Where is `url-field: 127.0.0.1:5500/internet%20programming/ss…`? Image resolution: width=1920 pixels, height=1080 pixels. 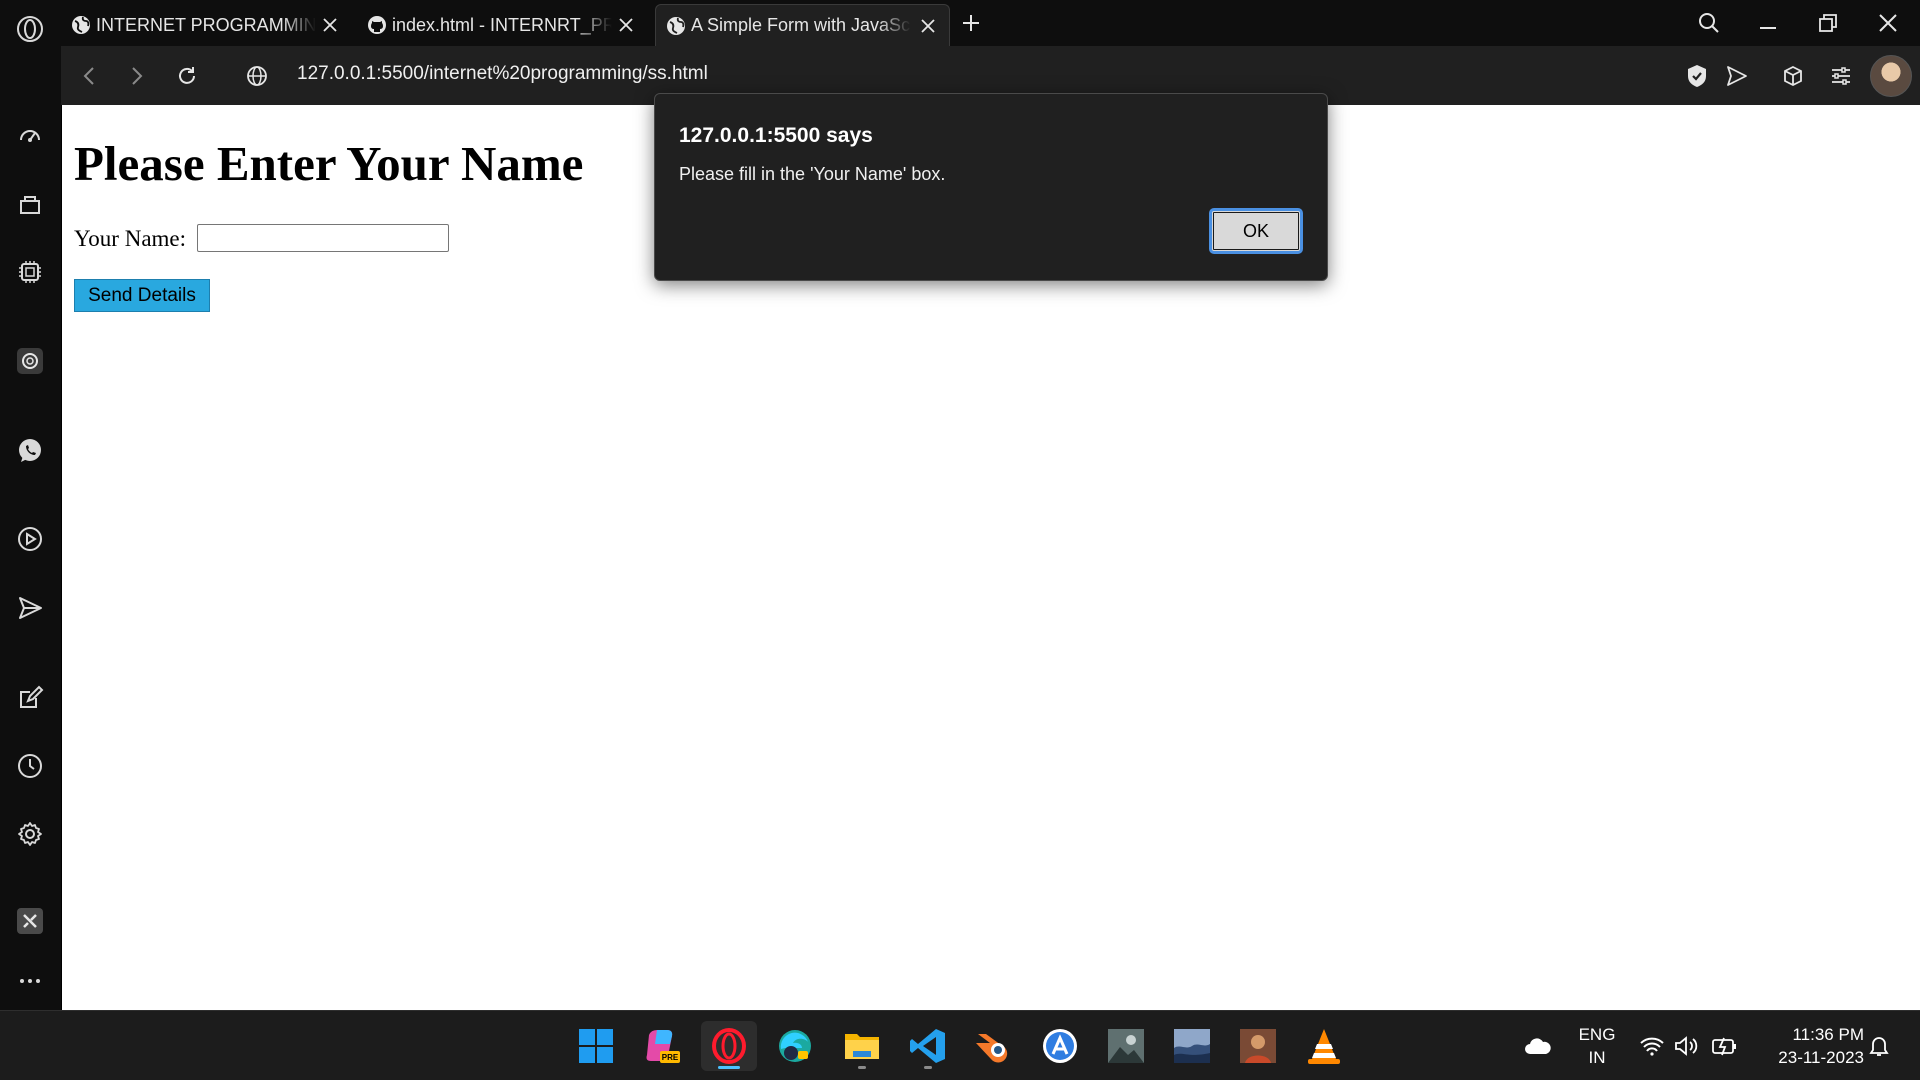 url-field: 127.0.0.1:5500/internet%20programming/ss… is located at coordinates (502, 74).